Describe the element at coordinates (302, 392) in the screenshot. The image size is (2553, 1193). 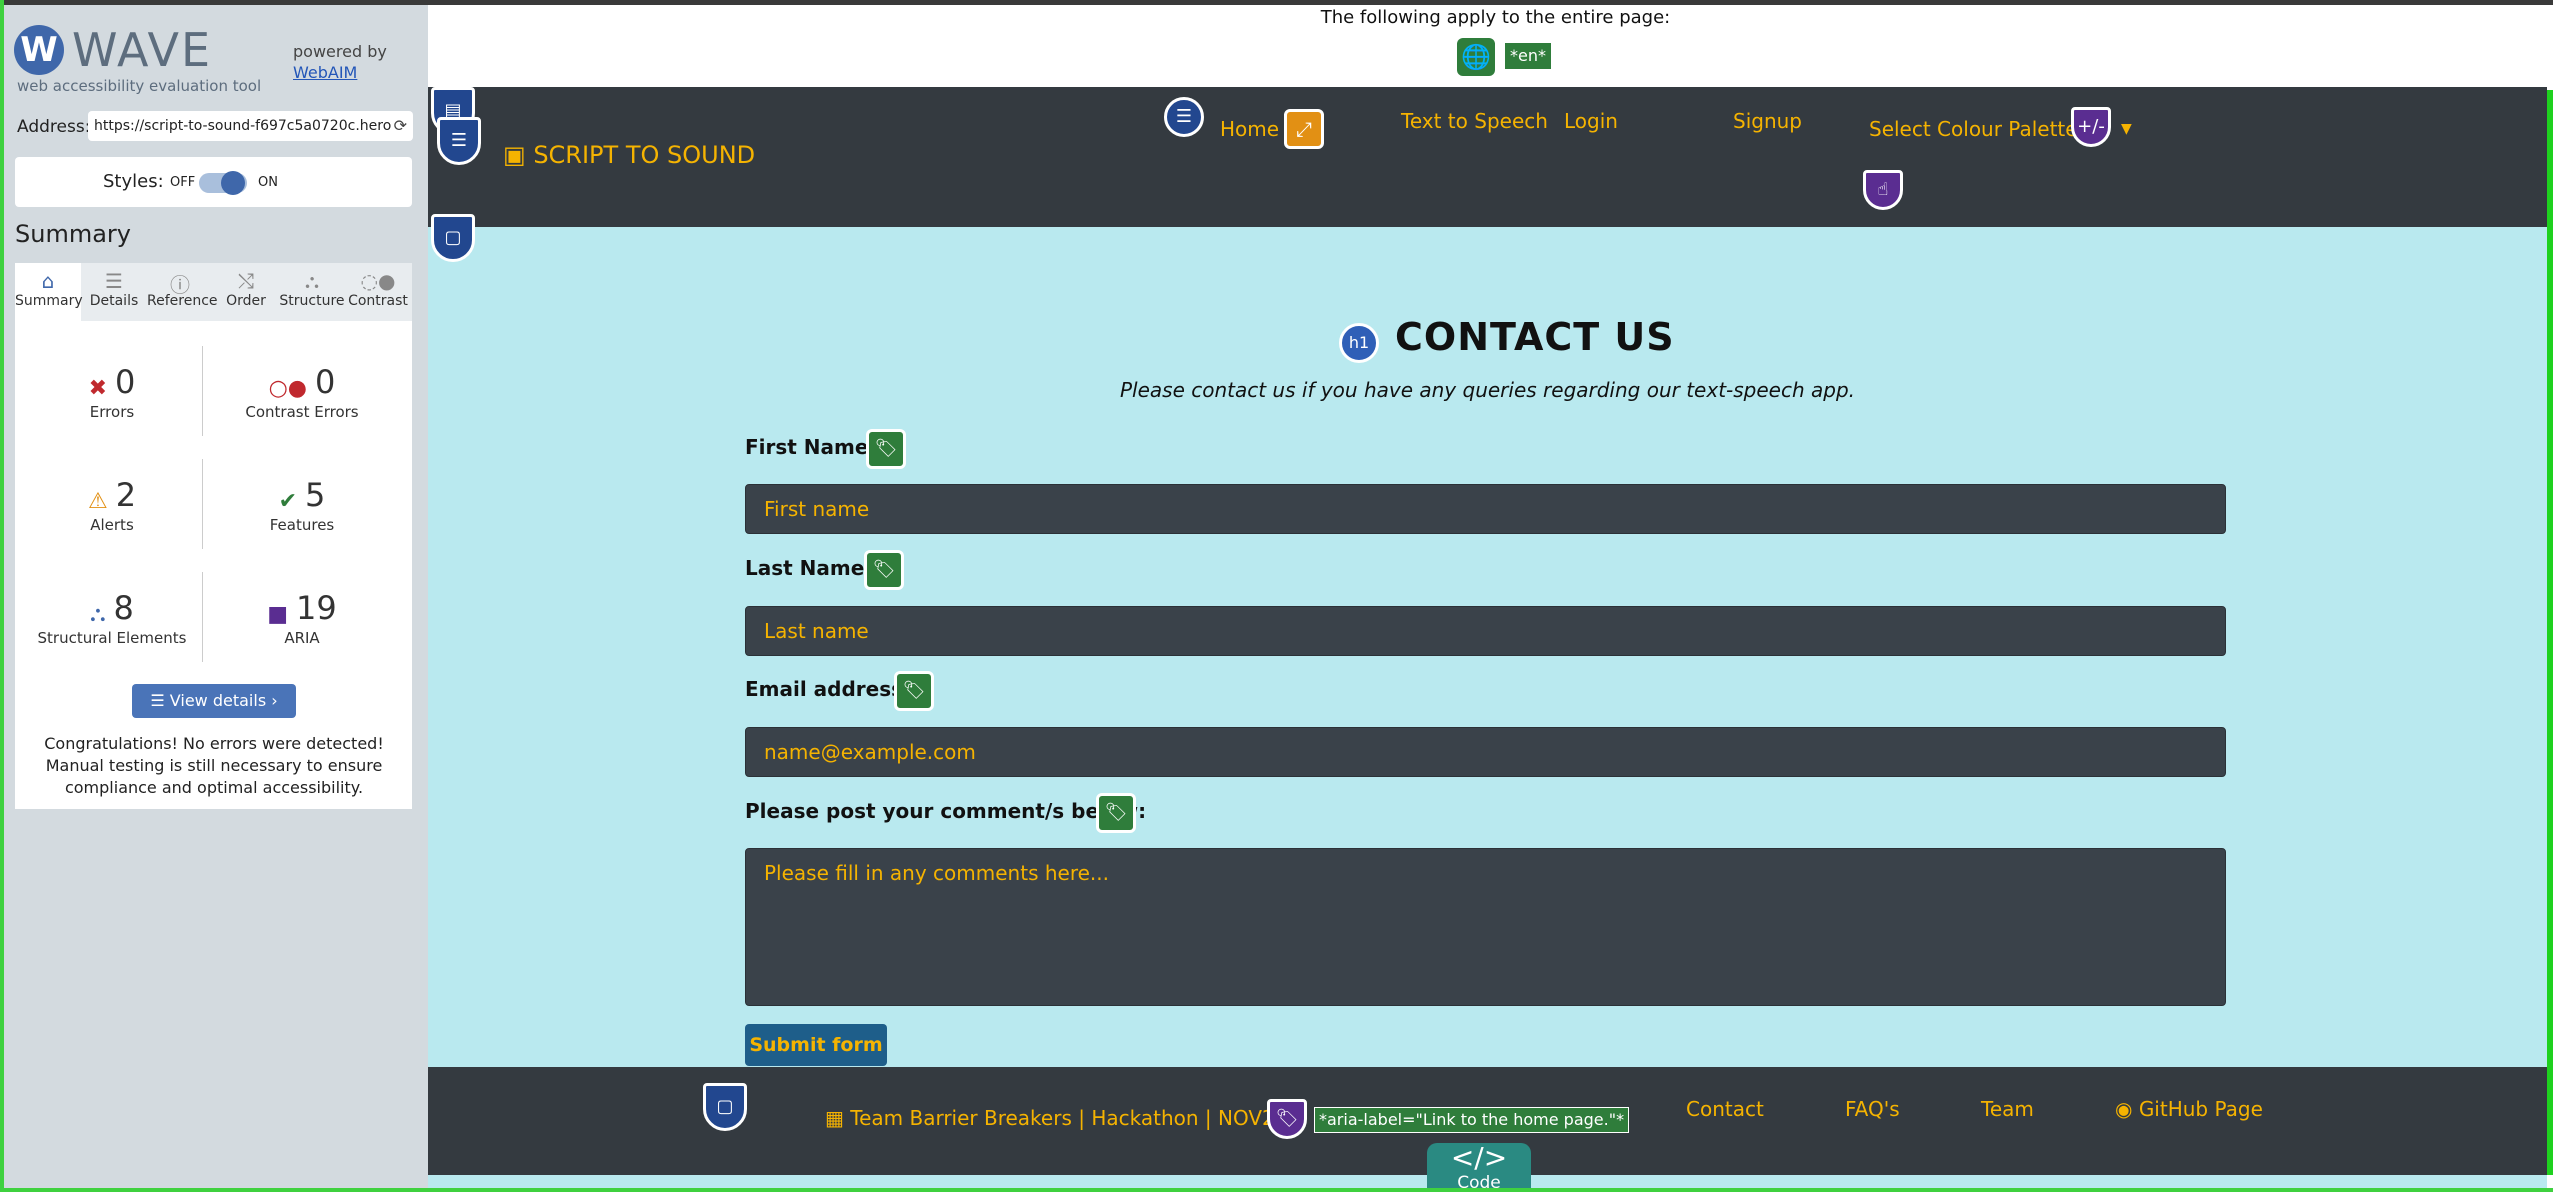
I see `stat-contrast-errors: ○● 0 Contrast Errors` at that location.